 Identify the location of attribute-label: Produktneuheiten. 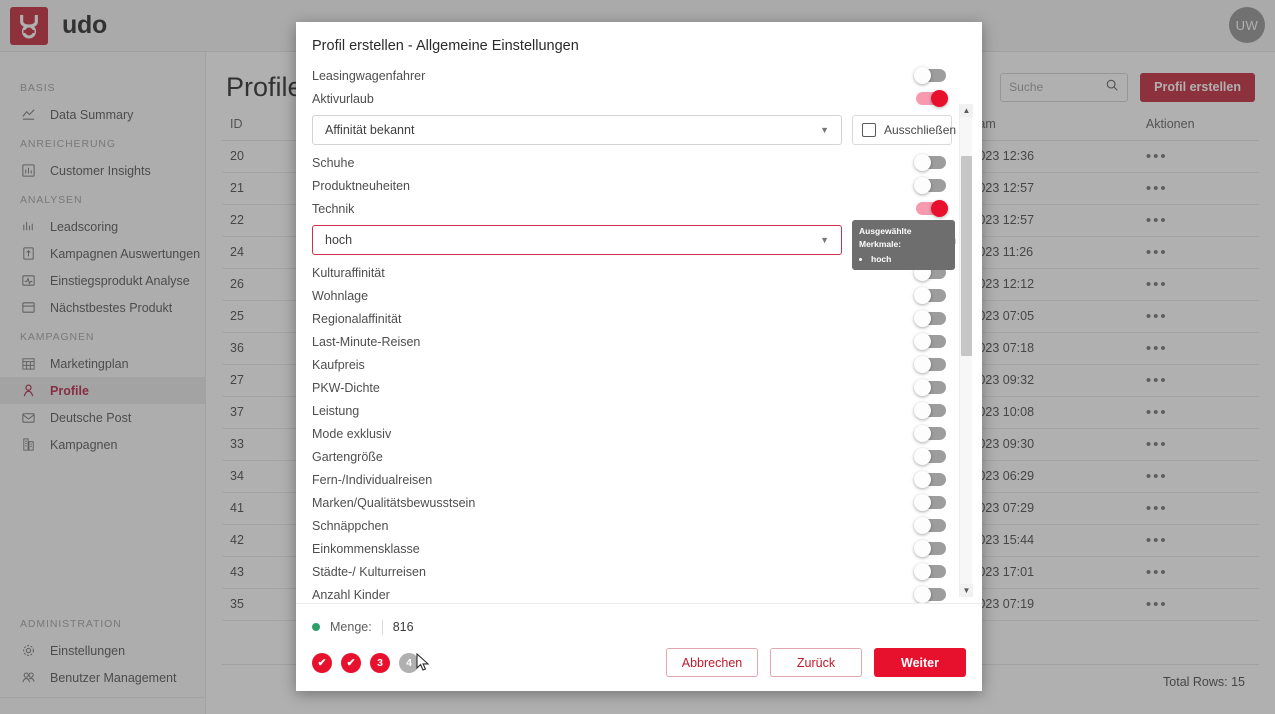
(361, 185).